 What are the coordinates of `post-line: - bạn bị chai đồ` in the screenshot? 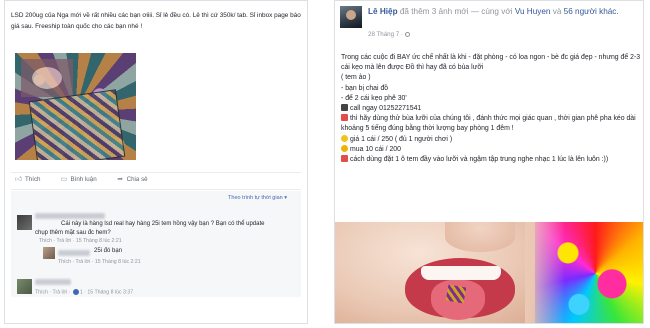 It's located at (365, 88).